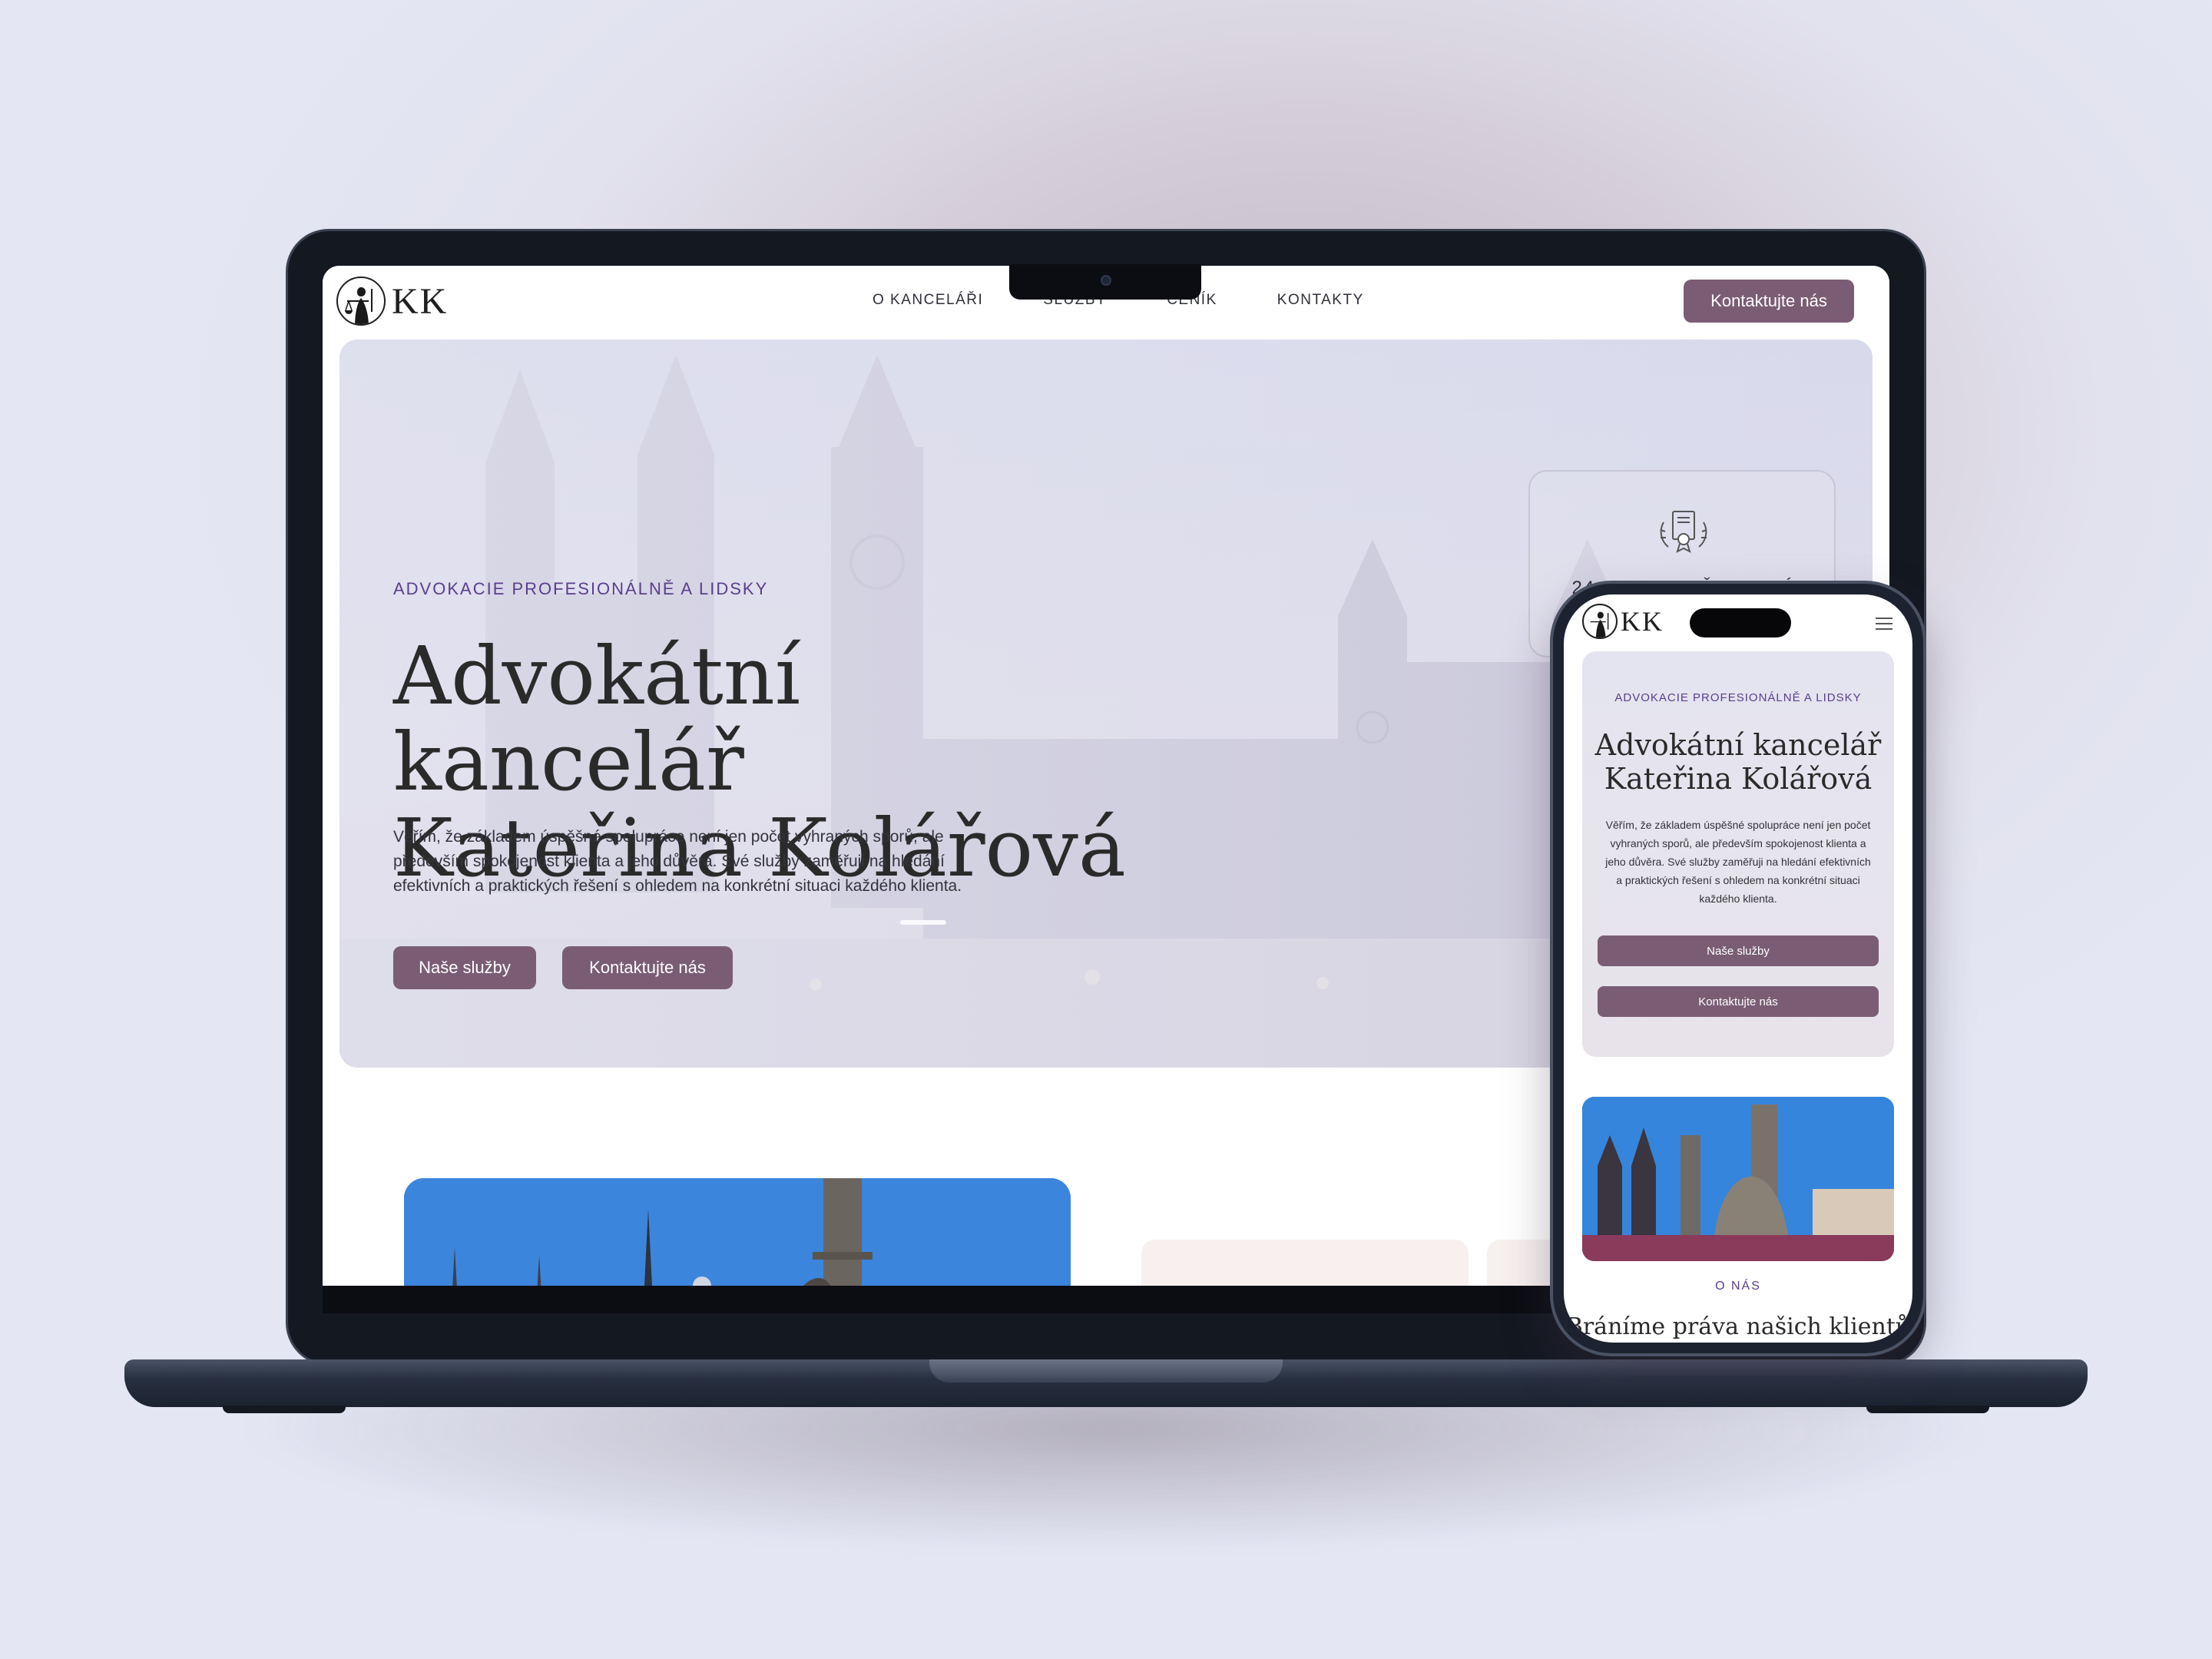  Describe the element at coordinates (1741, 622) in the screenshot. I see `dynamic-island` at that location.